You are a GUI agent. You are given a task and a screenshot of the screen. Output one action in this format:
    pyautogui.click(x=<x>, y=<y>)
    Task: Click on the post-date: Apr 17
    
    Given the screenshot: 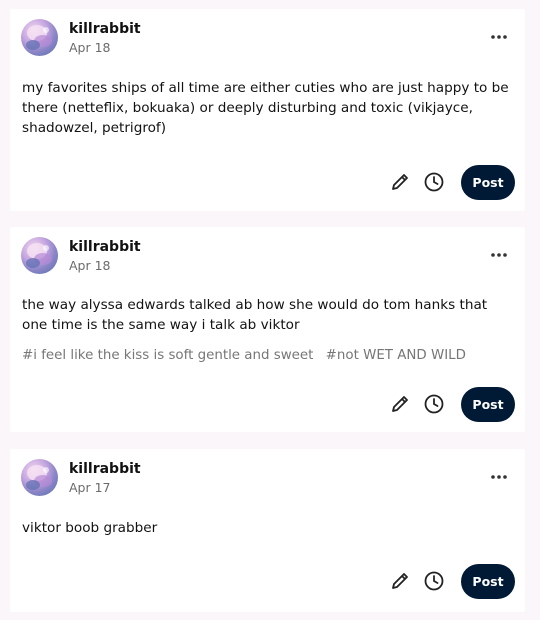 What is the action you would take?
    pyautogui.click(x=90, y=487)
    